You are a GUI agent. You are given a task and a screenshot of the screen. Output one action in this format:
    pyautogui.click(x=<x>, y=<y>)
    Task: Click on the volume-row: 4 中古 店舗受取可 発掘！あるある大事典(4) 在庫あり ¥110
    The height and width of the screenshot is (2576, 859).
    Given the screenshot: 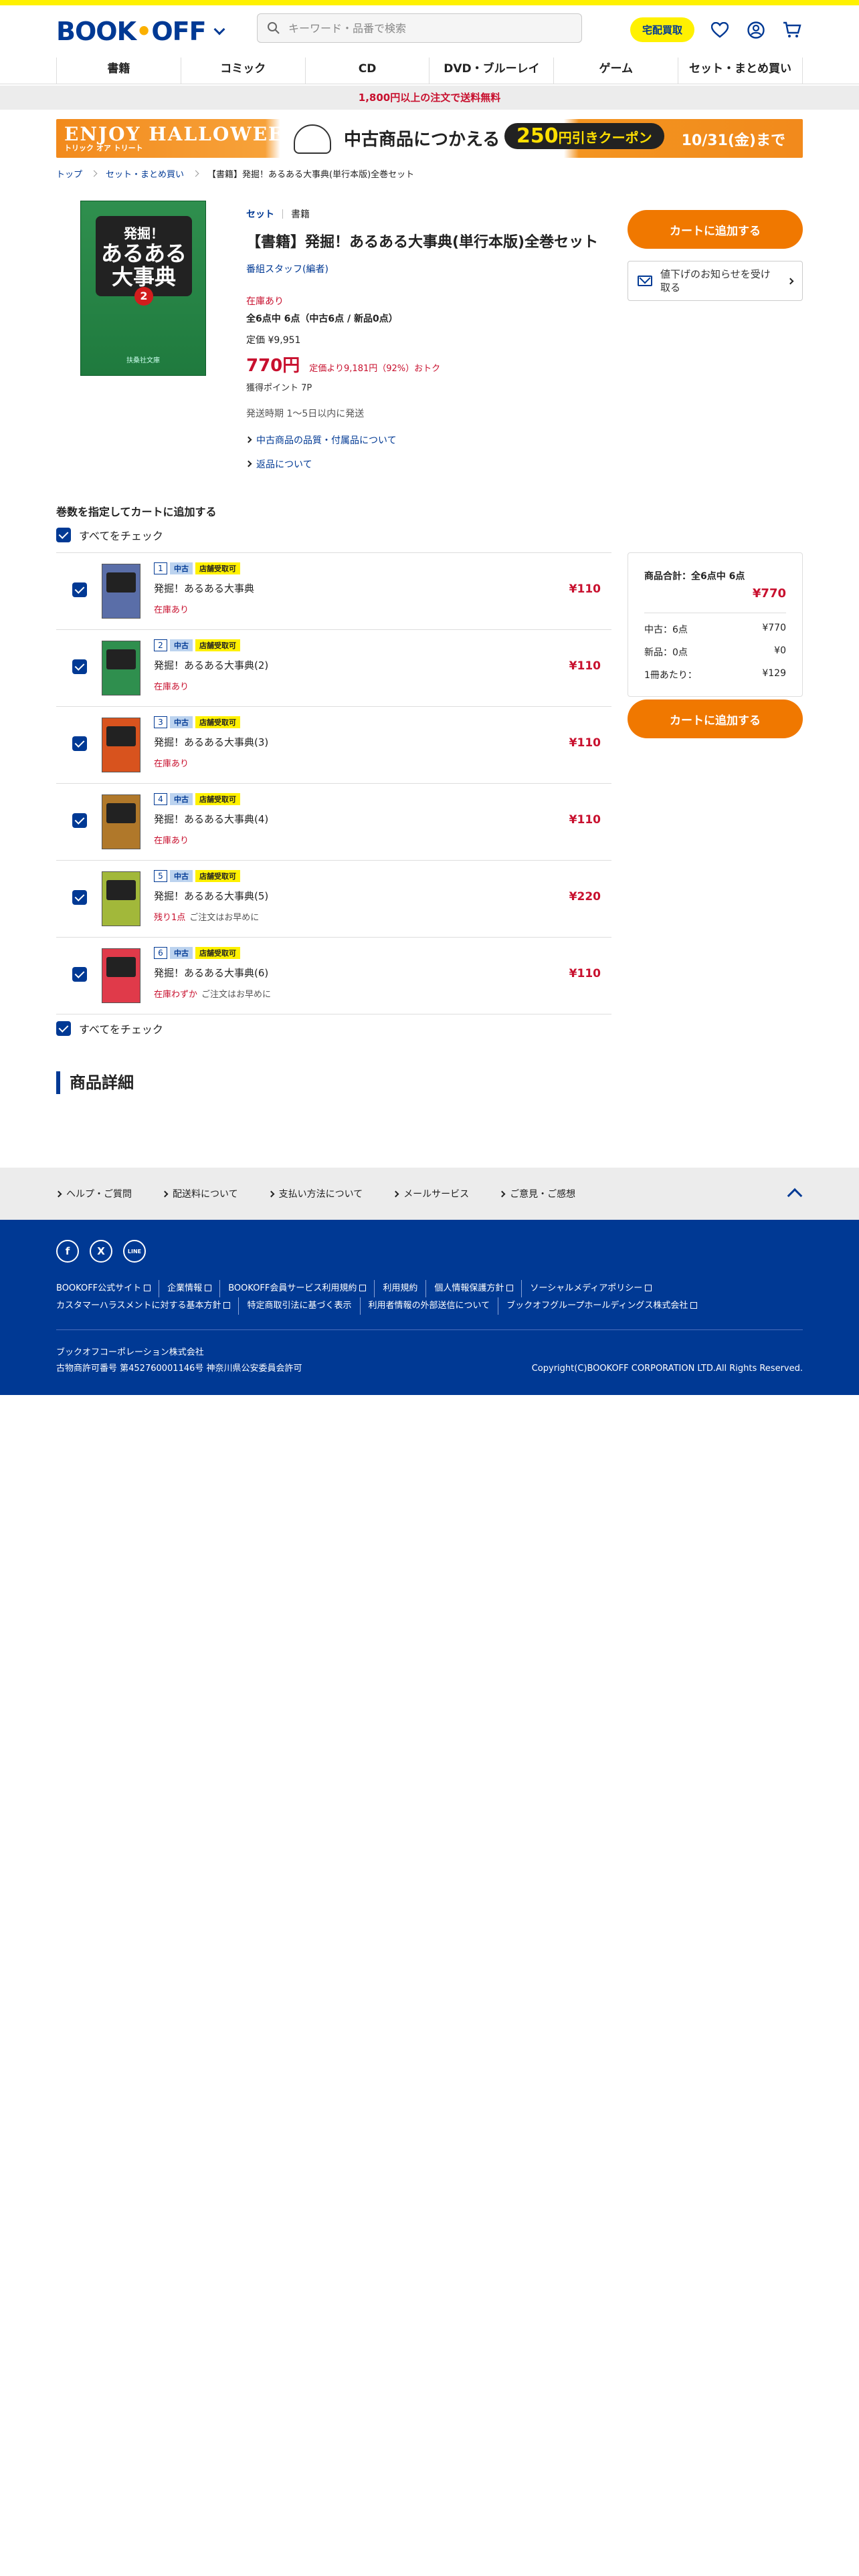 What is the action you would take?
    pyautogui.click(x=333, y=823)
    